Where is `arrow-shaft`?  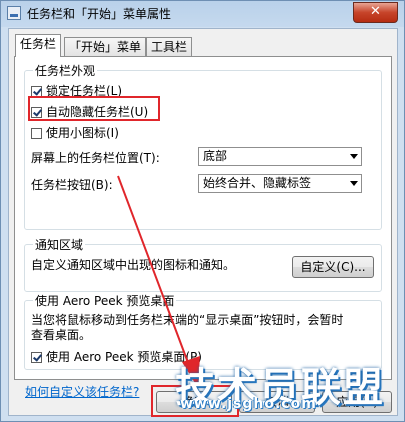 arrow-shaft is located at coordinates (154, 272).